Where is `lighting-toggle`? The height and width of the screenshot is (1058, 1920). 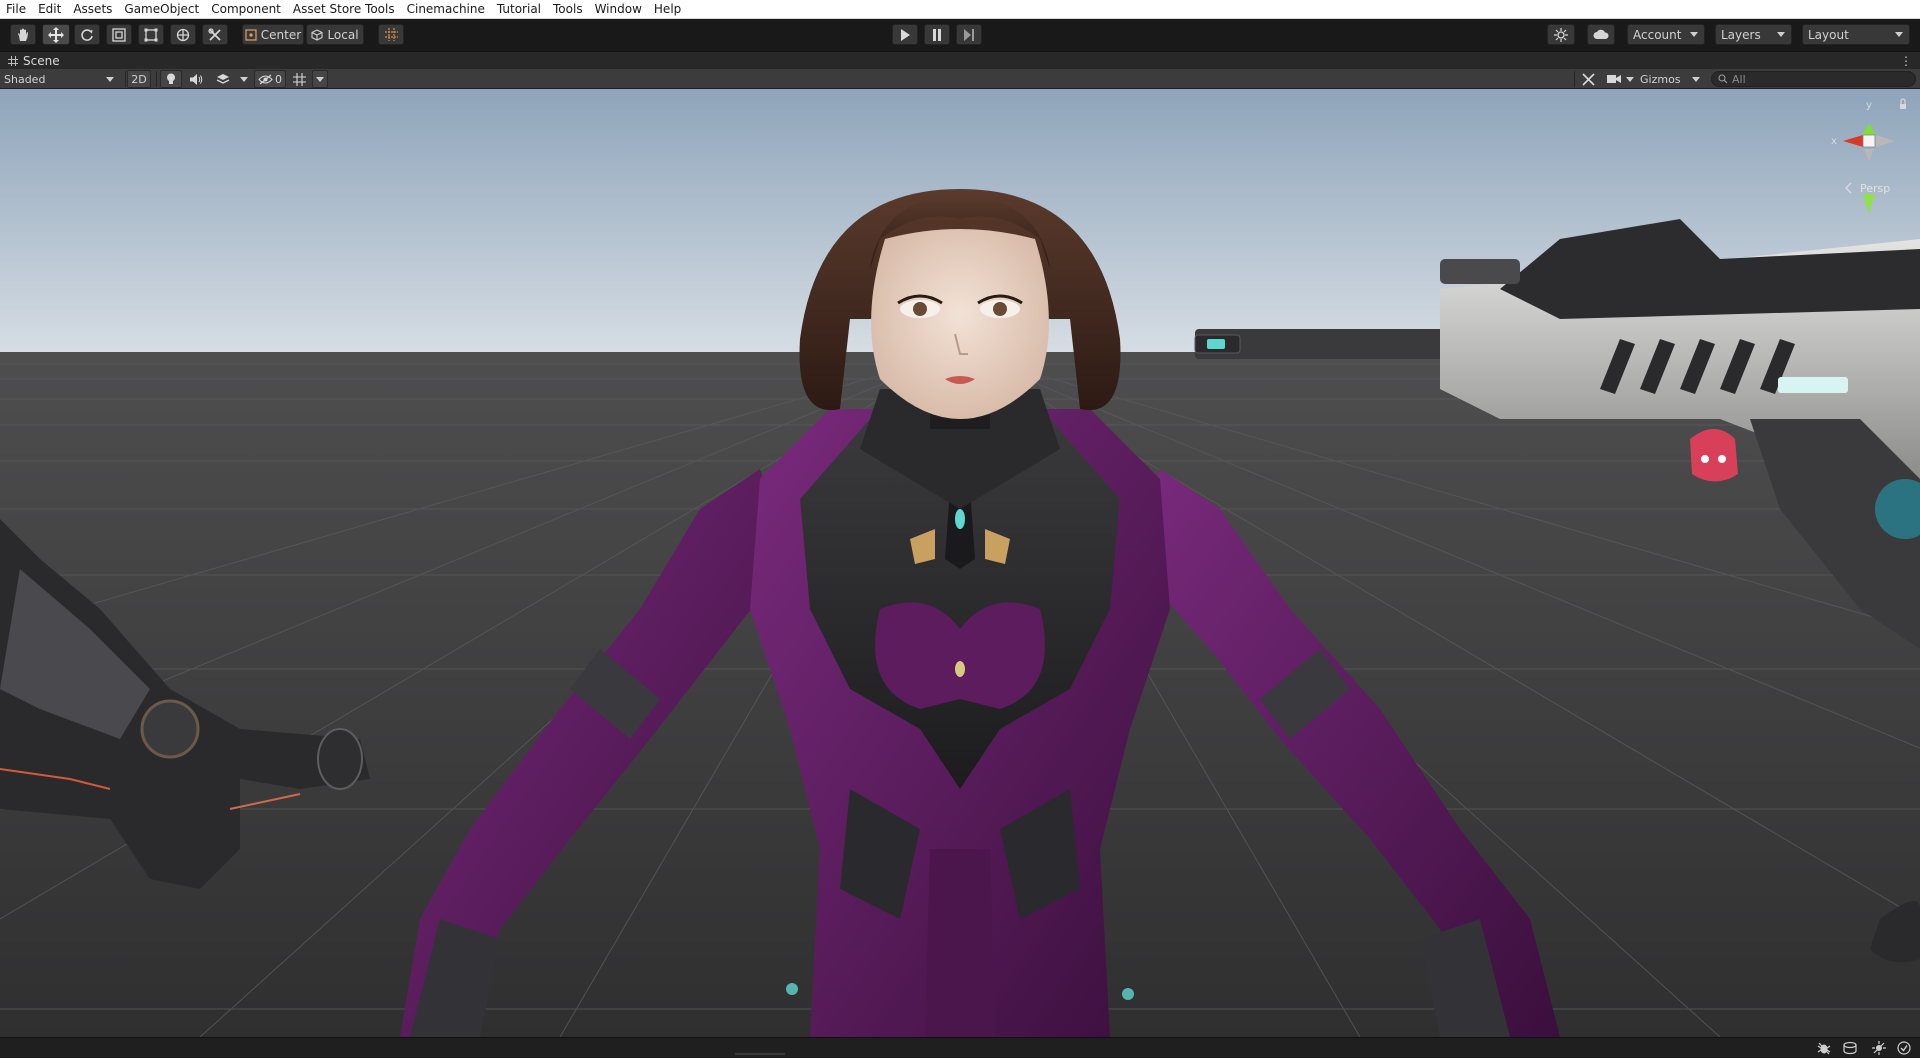 lighting-toggle is located at coordinates (171, 79).